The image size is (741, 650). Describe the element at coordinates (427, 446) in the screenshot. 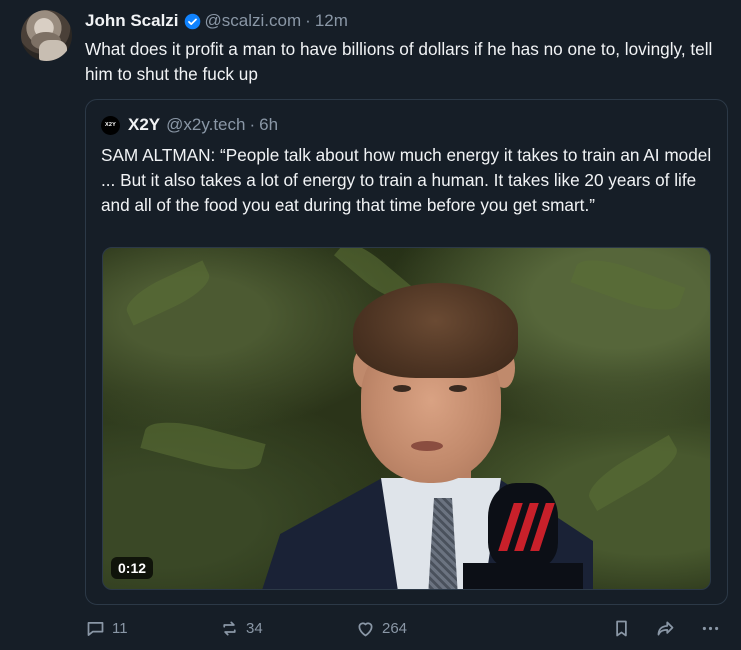

I see `mouth` at that location.